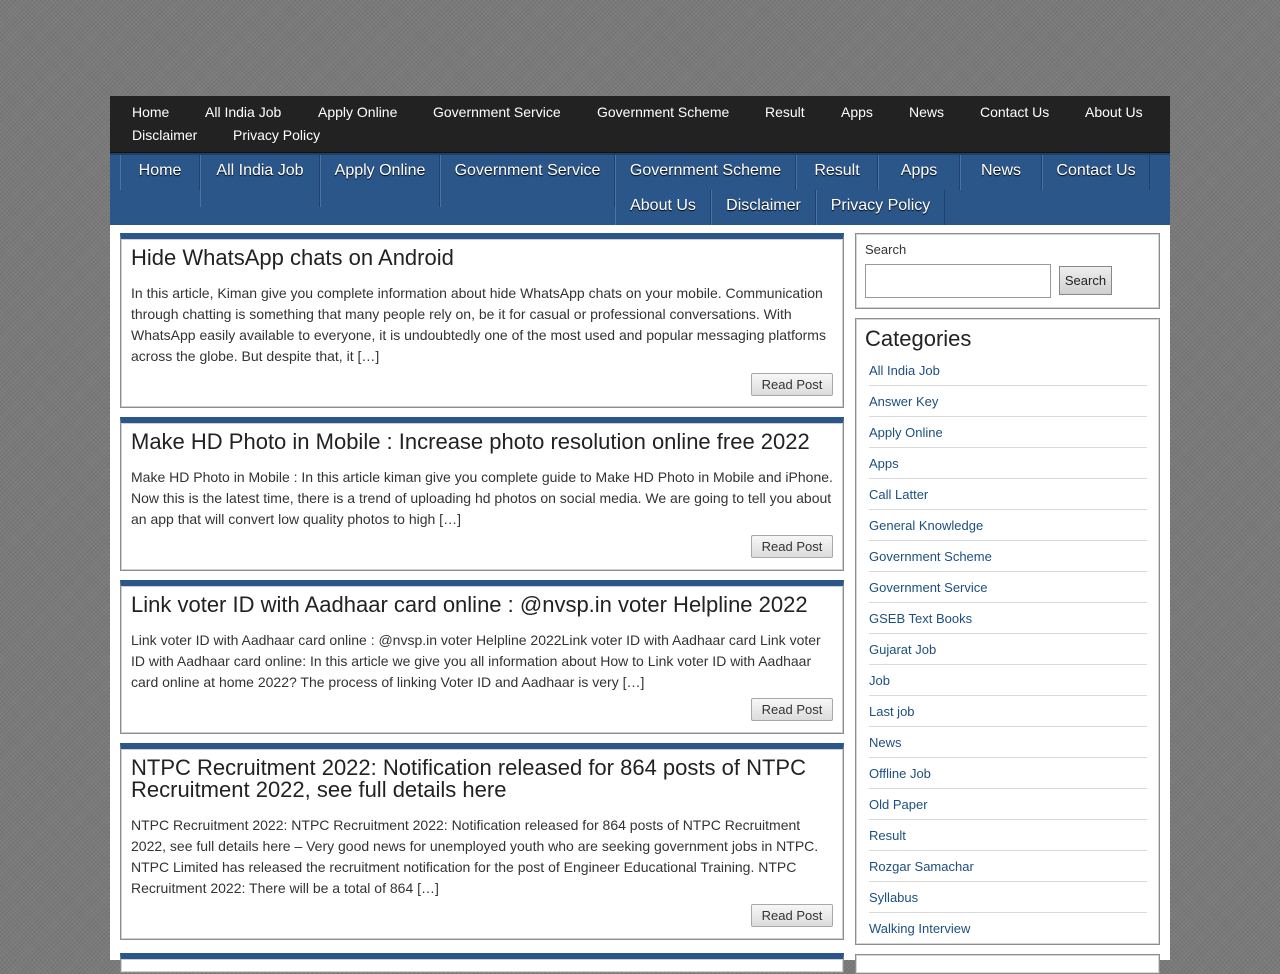 The width and height of the screenshot is (1280, 974). Describe the element at coordinates (1008, 928) in the screenshot. I see `category-link: Walking Interview` at that location.